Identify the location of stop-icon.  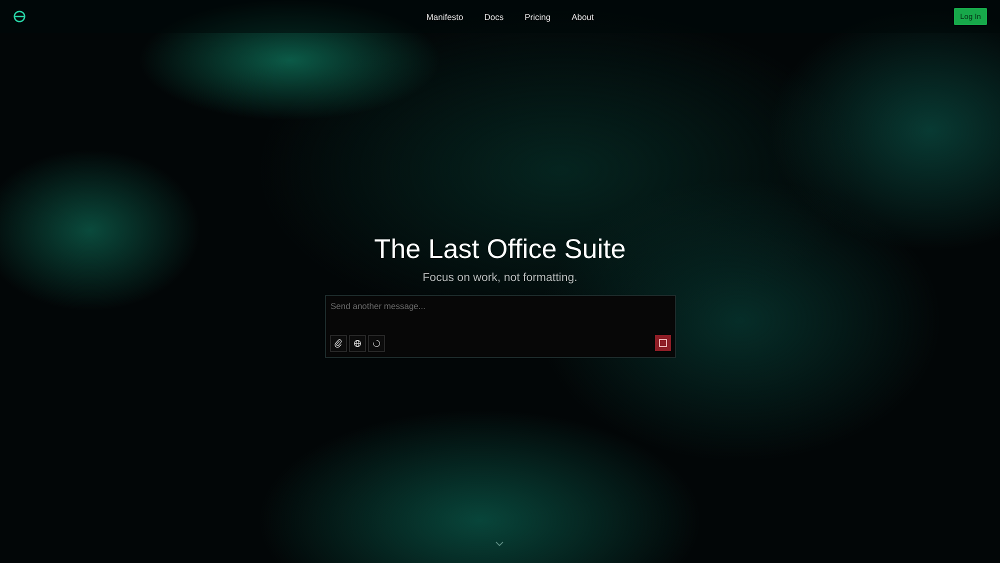
(662, 343).